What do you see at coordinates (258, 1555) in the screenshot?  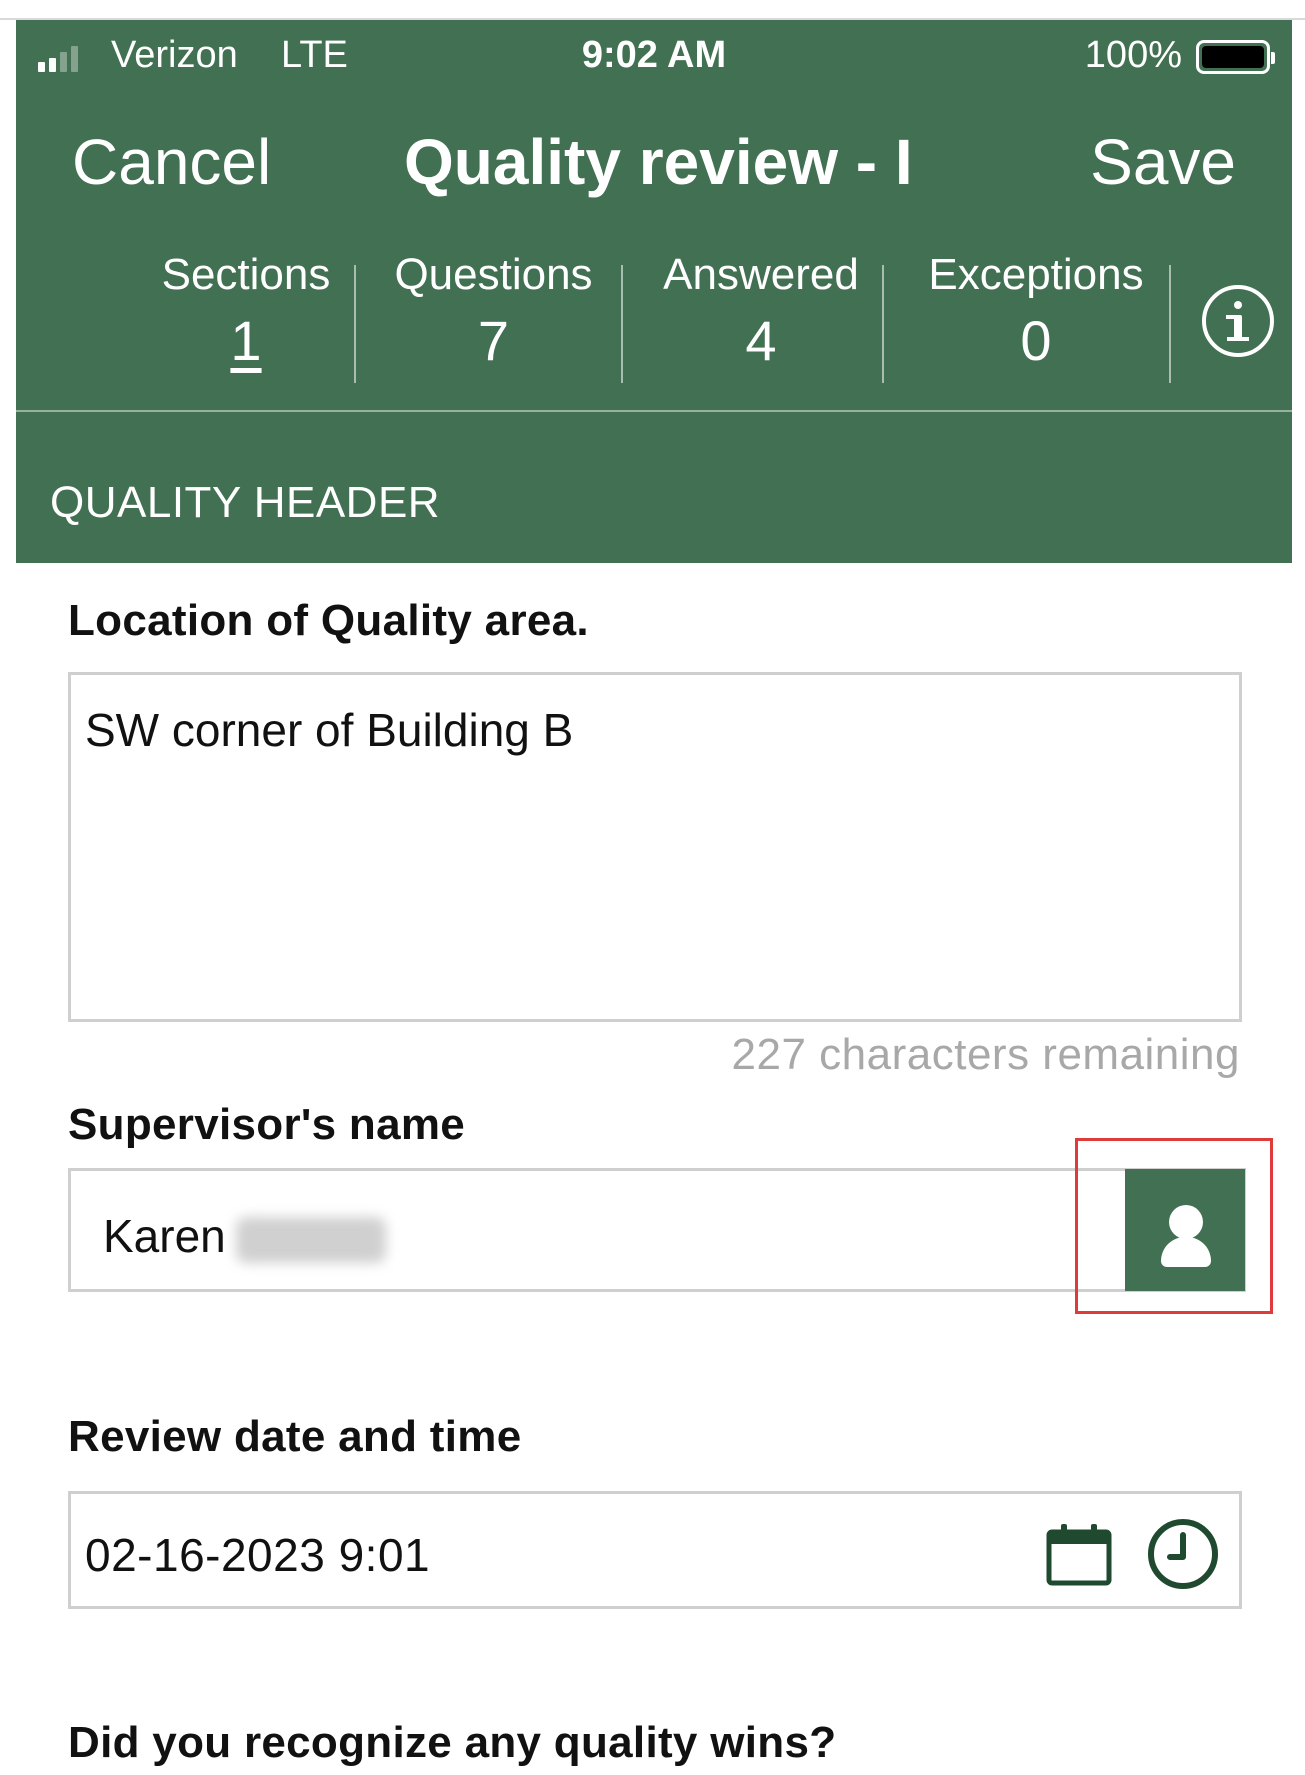 I see `review-date-value: 02-16-2023 9:01` at bounding box center [258, 1555].